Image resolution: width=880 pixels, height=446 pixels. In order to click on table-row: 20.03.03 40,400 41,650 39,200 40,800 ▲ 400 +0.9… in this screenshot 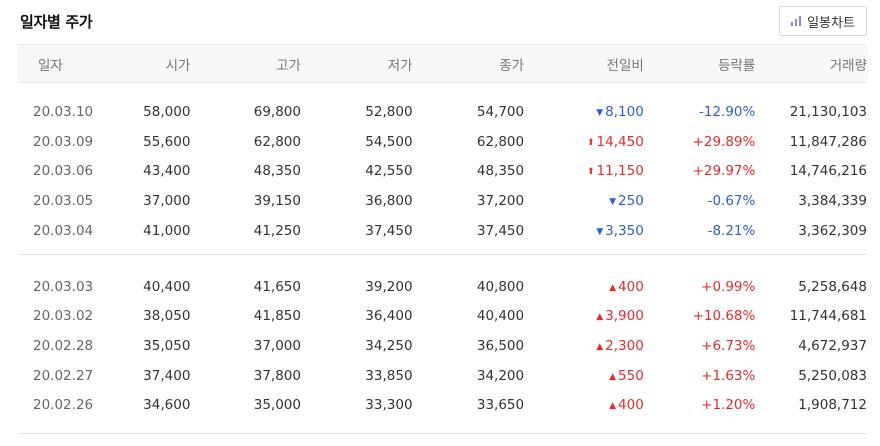, I will do `click(442, 287)`.